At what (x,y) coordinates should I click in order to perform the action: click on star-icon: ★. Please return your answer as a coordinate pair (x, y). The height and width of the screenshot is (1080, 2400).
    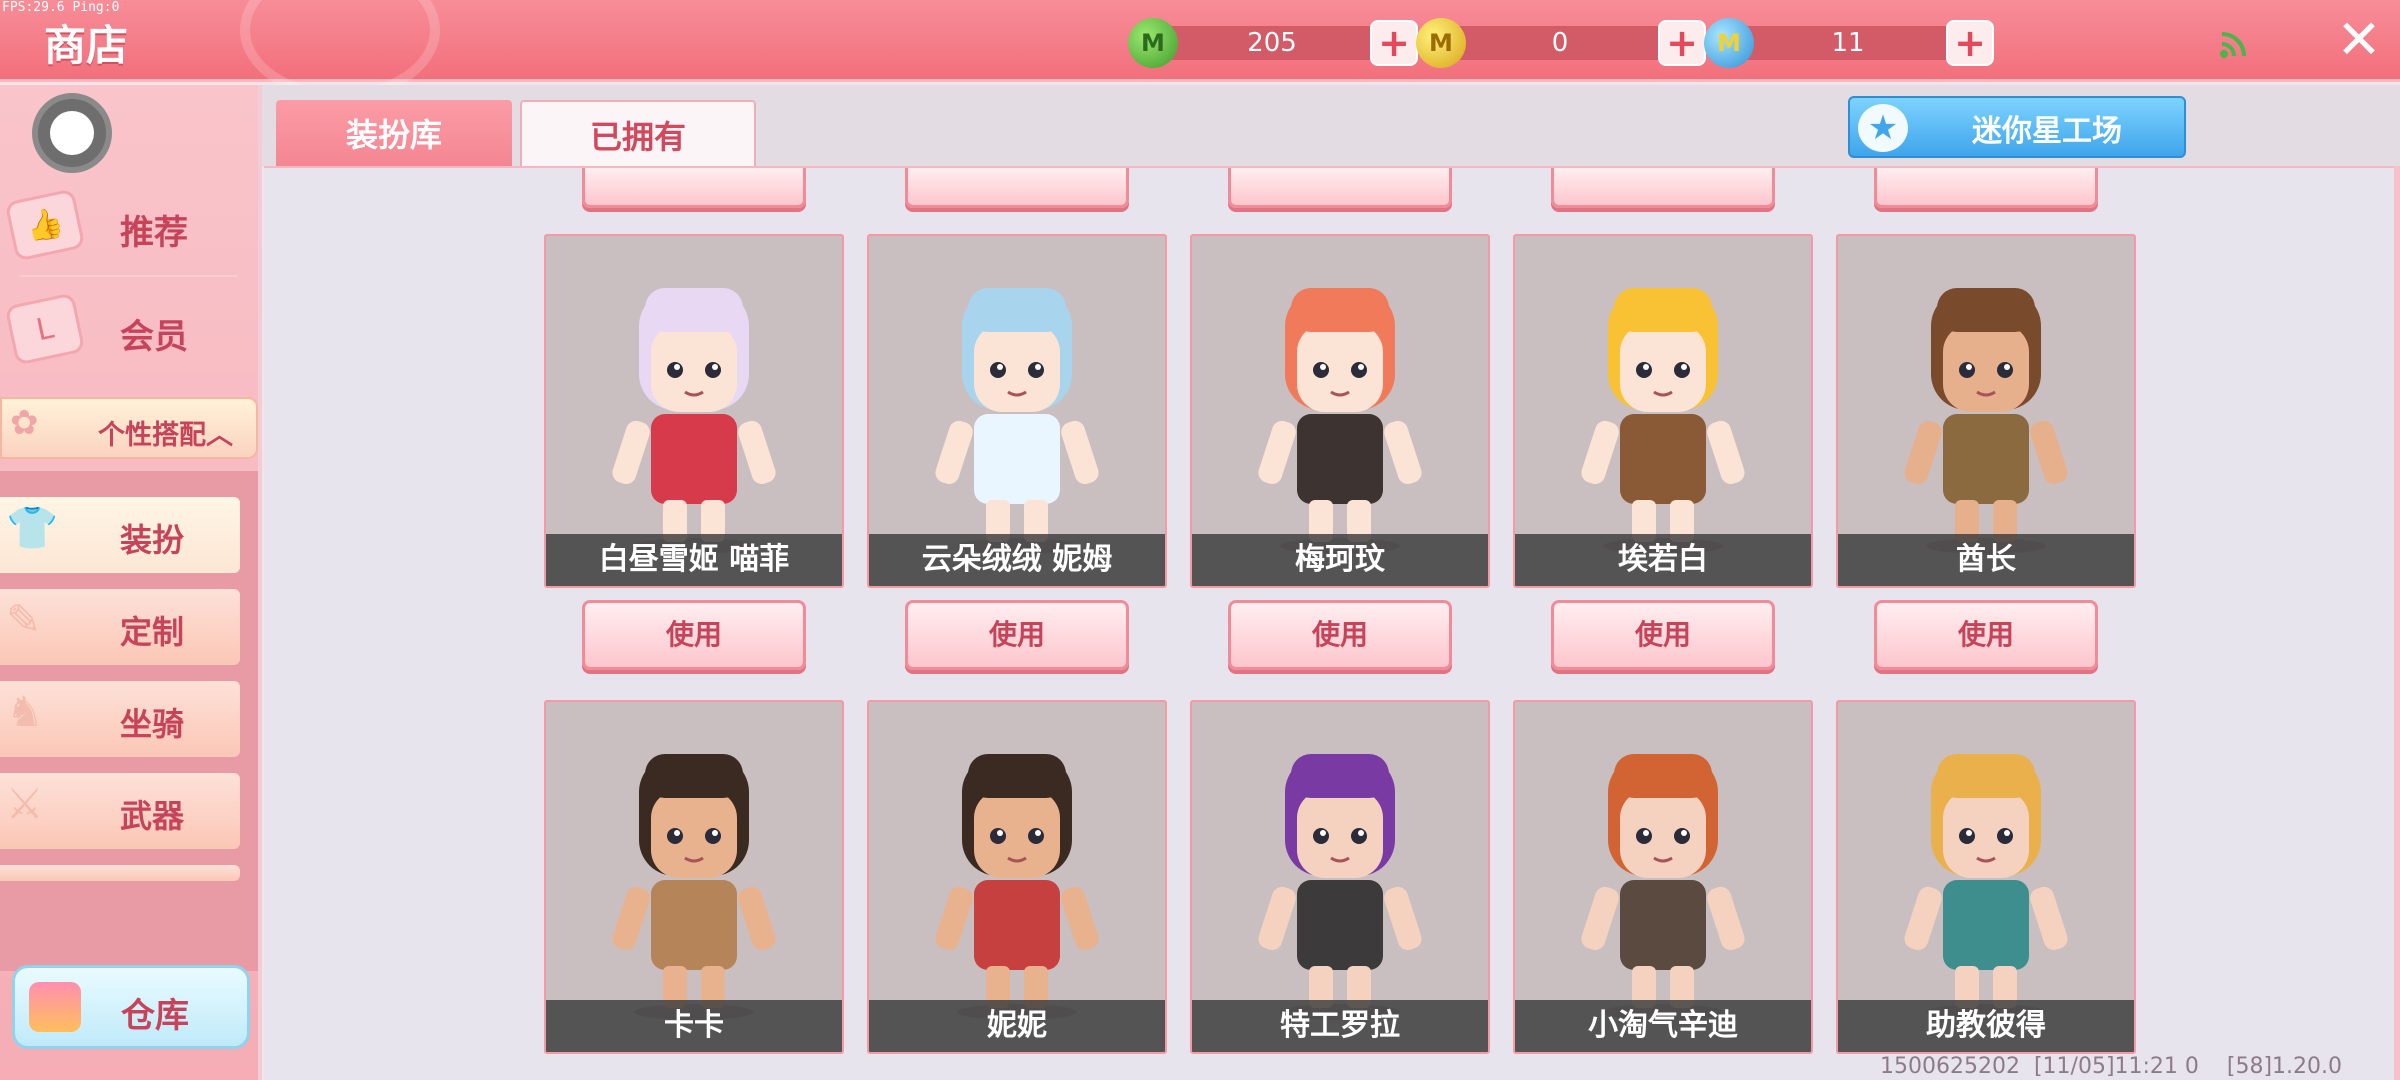
    Looking at the image, I should click on (1883, 128).